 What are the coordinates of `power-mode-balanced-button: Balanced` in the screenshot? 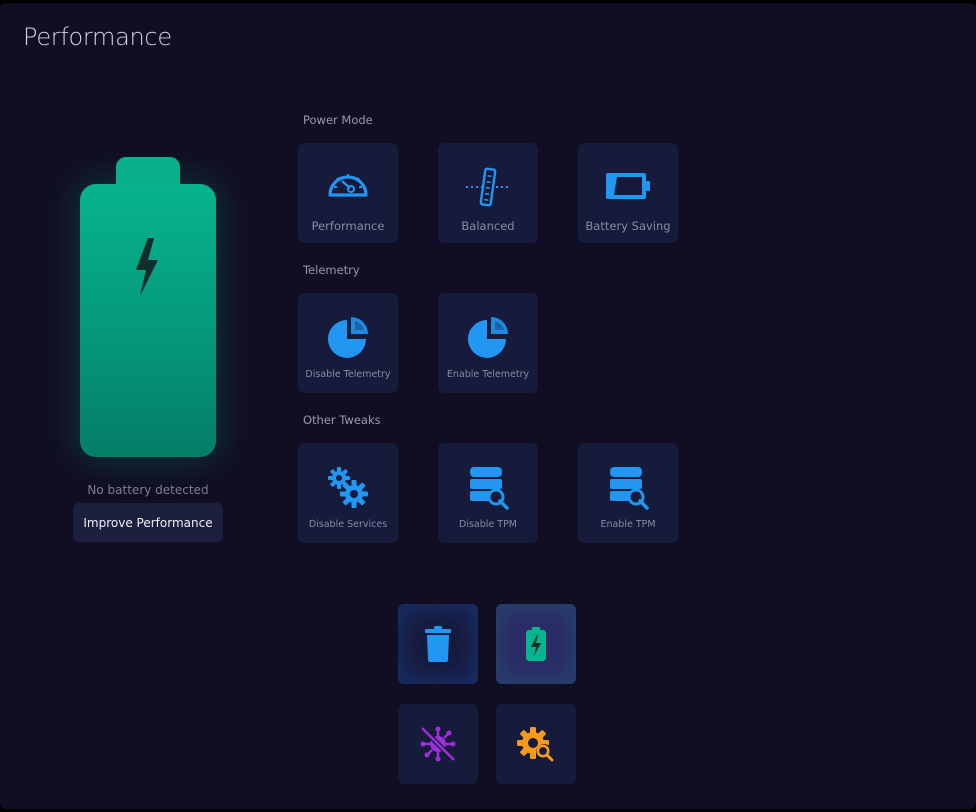 It's located at (488, 193).